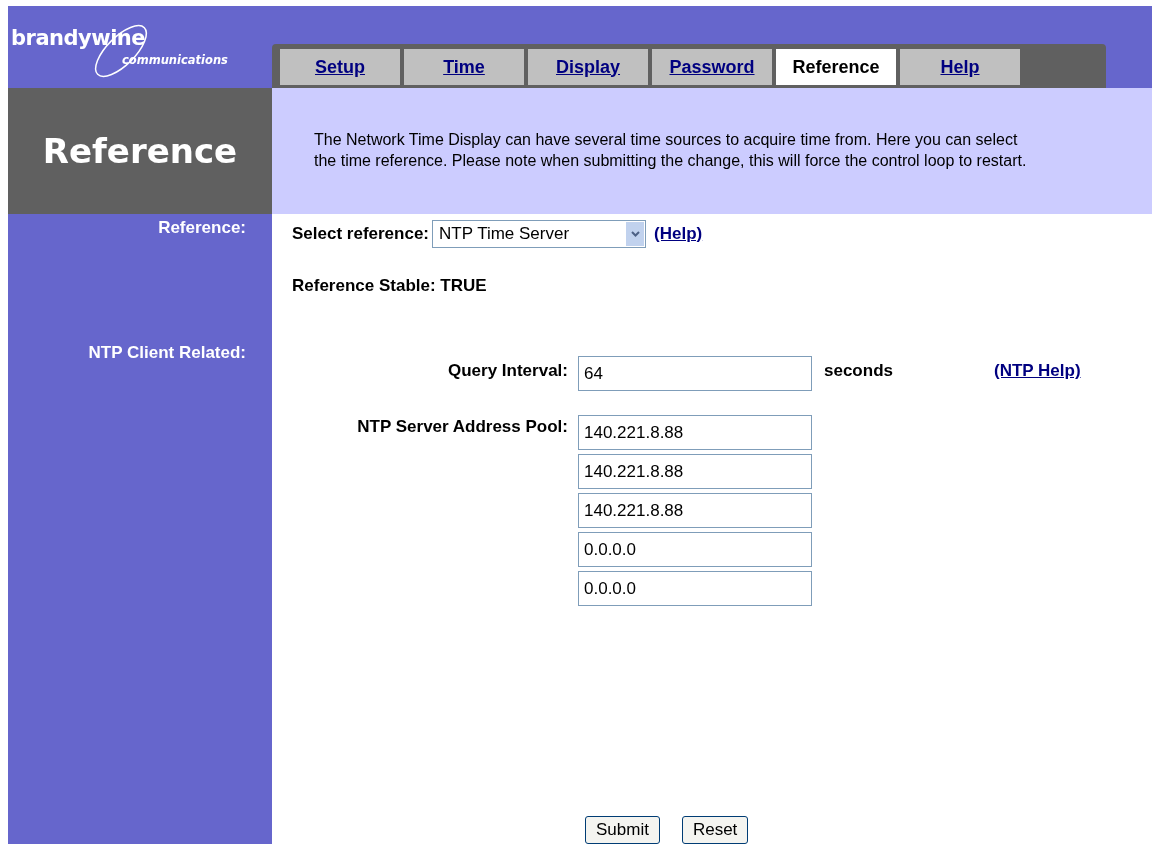 This screenshot has width=1152, height=844. I want to click on ntp-help-link: (NTP Help), so click(1073, 368).